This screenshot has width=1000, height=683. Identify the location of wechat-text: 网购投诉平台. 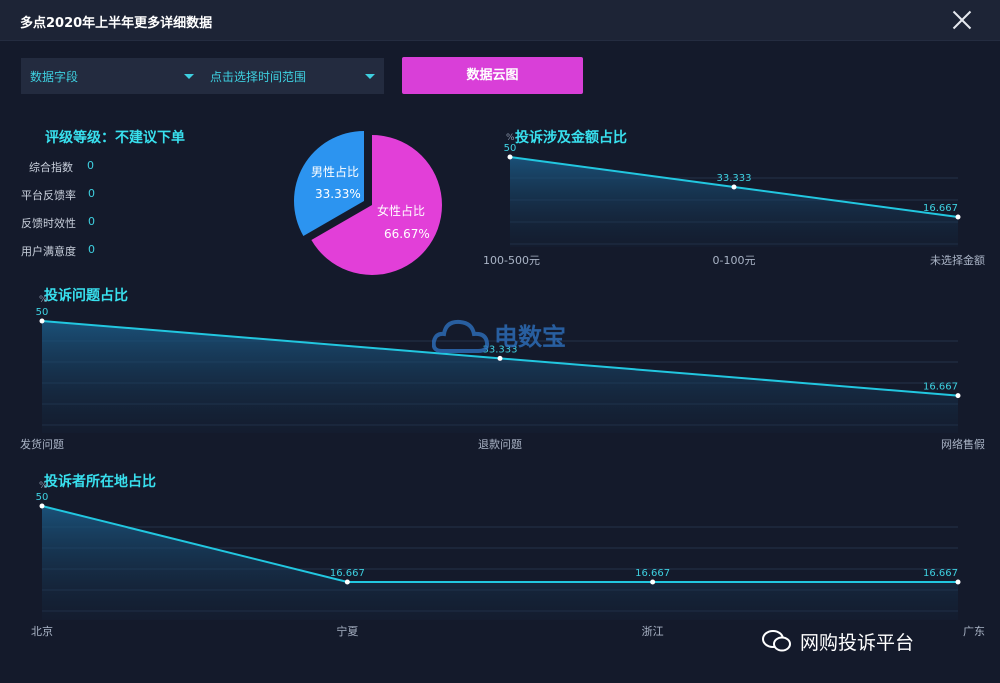
(857, 643).